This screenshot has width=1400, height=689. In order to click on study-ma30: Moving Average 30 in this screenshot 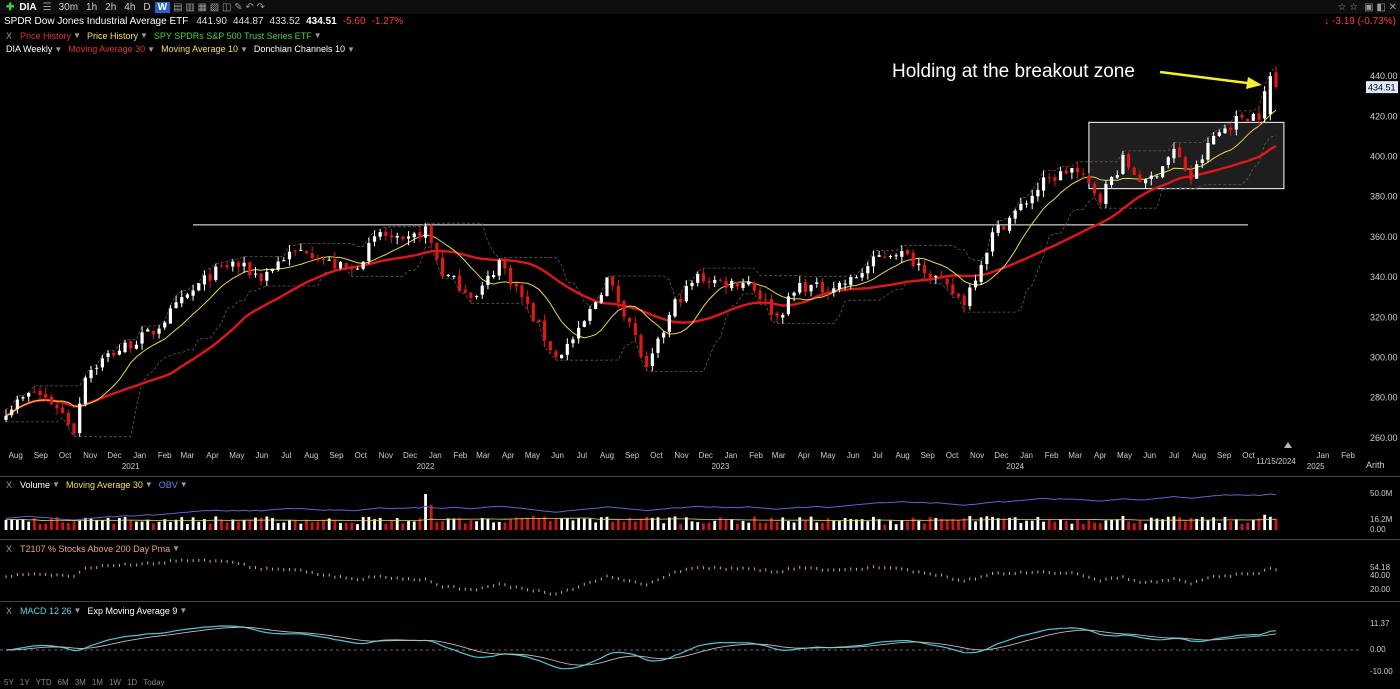, I will do `click(106, 49)`.